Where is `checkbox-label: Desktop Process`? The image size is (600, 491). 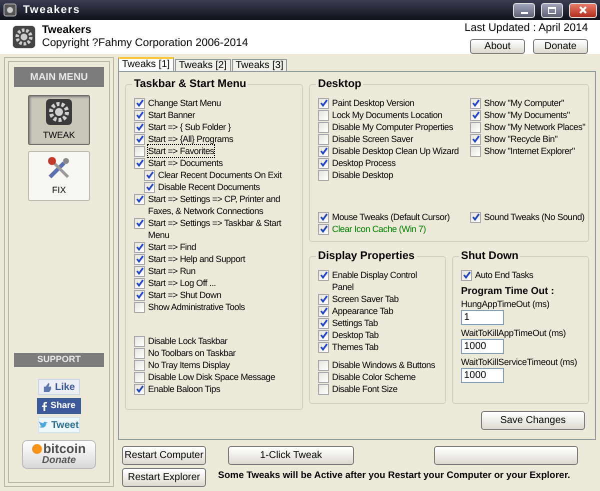
checkbox-label: Desktop Process is located at coordinates (364, 163).